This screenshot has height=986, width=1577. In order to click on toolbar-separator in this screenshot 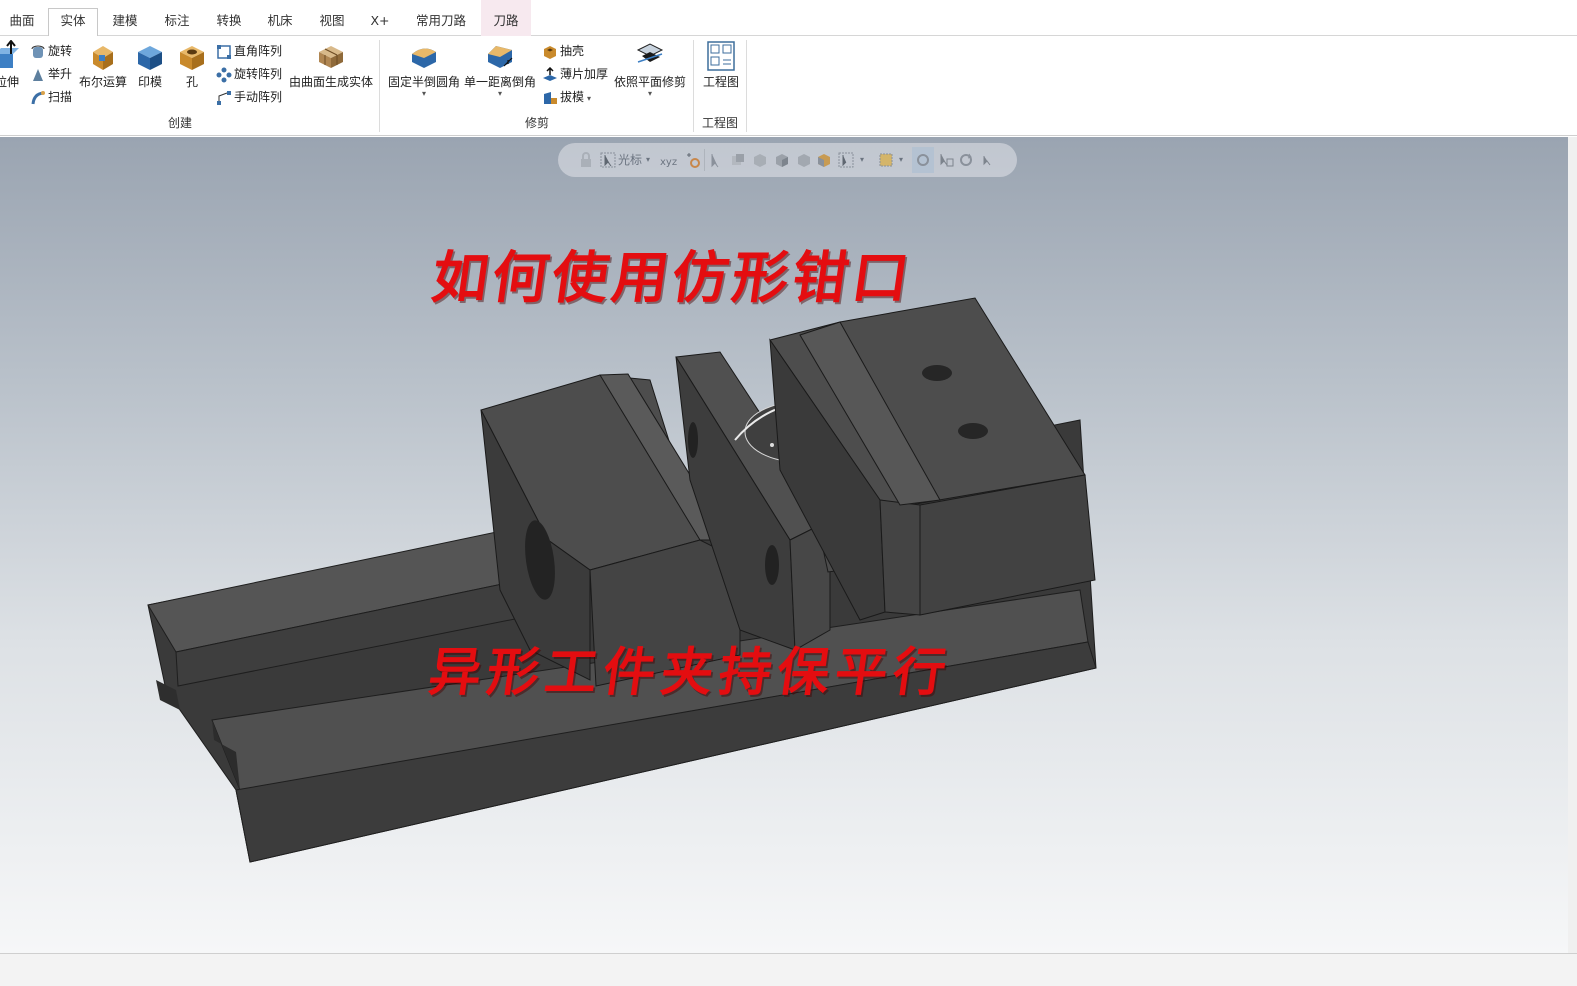, I will do `click(704, 160)`.